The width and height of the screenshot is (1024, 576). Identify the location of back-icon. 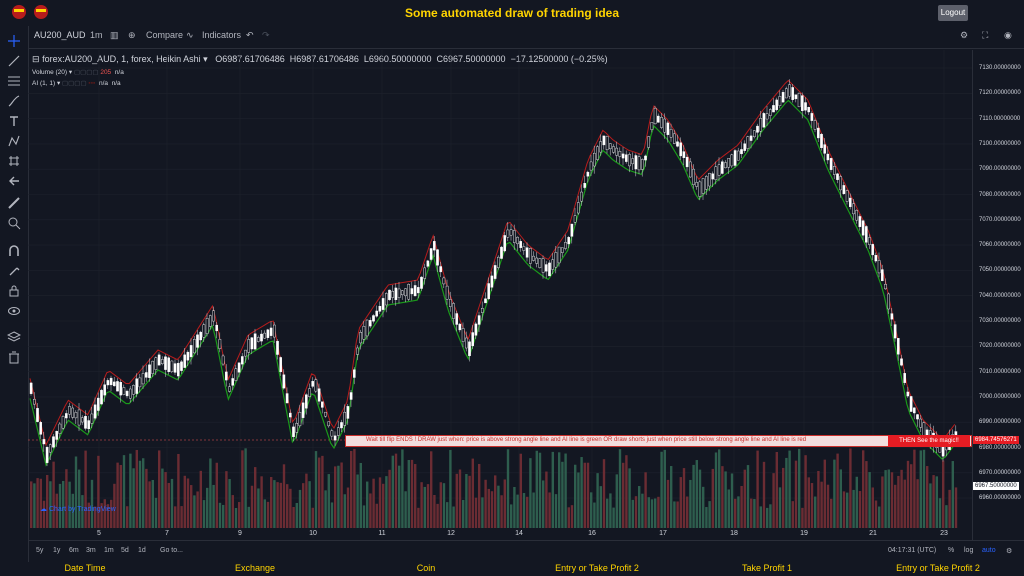
(14, 181).